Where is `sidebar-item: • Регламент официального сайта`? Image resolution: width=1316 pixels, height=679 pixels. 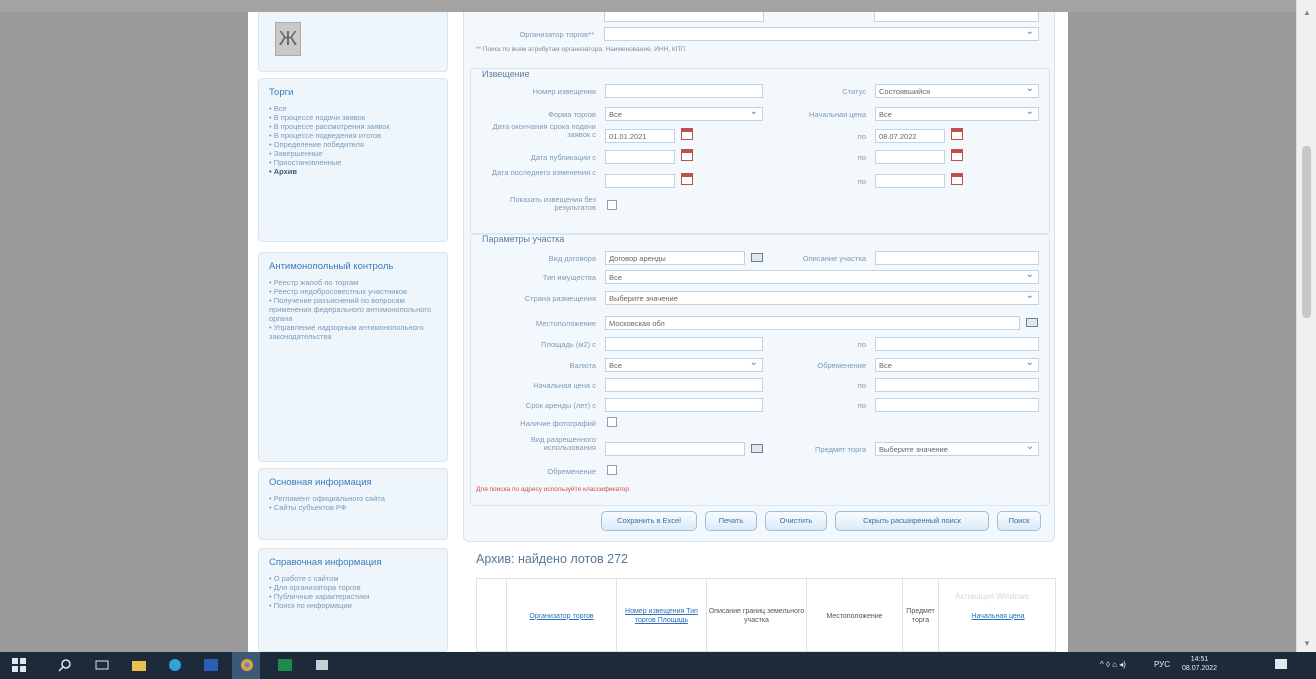
sidebar-item: • Регламент официального сайта is located at coordinates (353, 498).